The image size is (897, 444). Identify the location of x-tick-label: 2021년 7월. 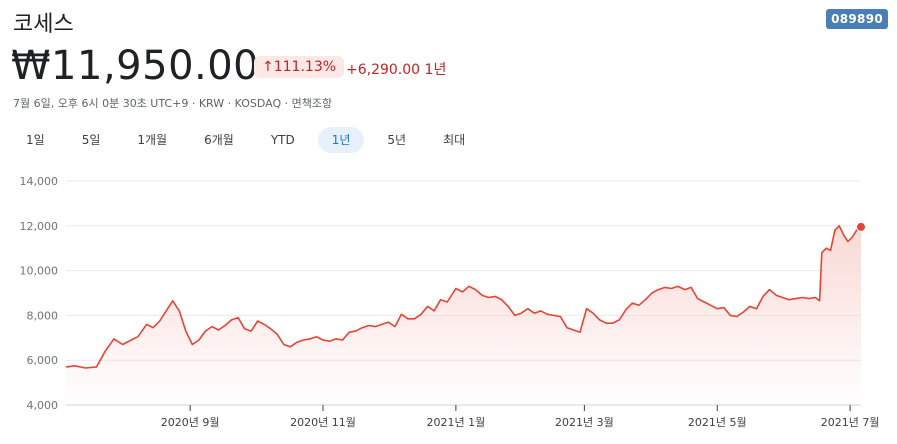
(850, 422).